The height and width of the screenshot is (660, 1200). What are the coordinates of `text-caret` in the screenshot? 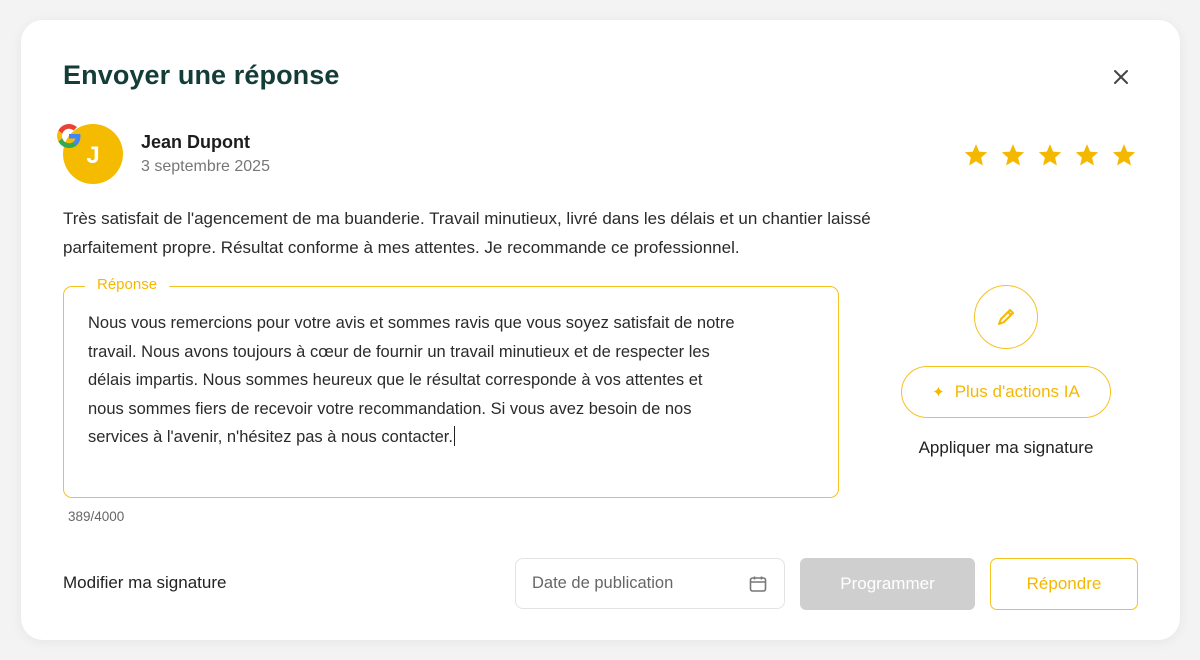 It's located at (454, 436).